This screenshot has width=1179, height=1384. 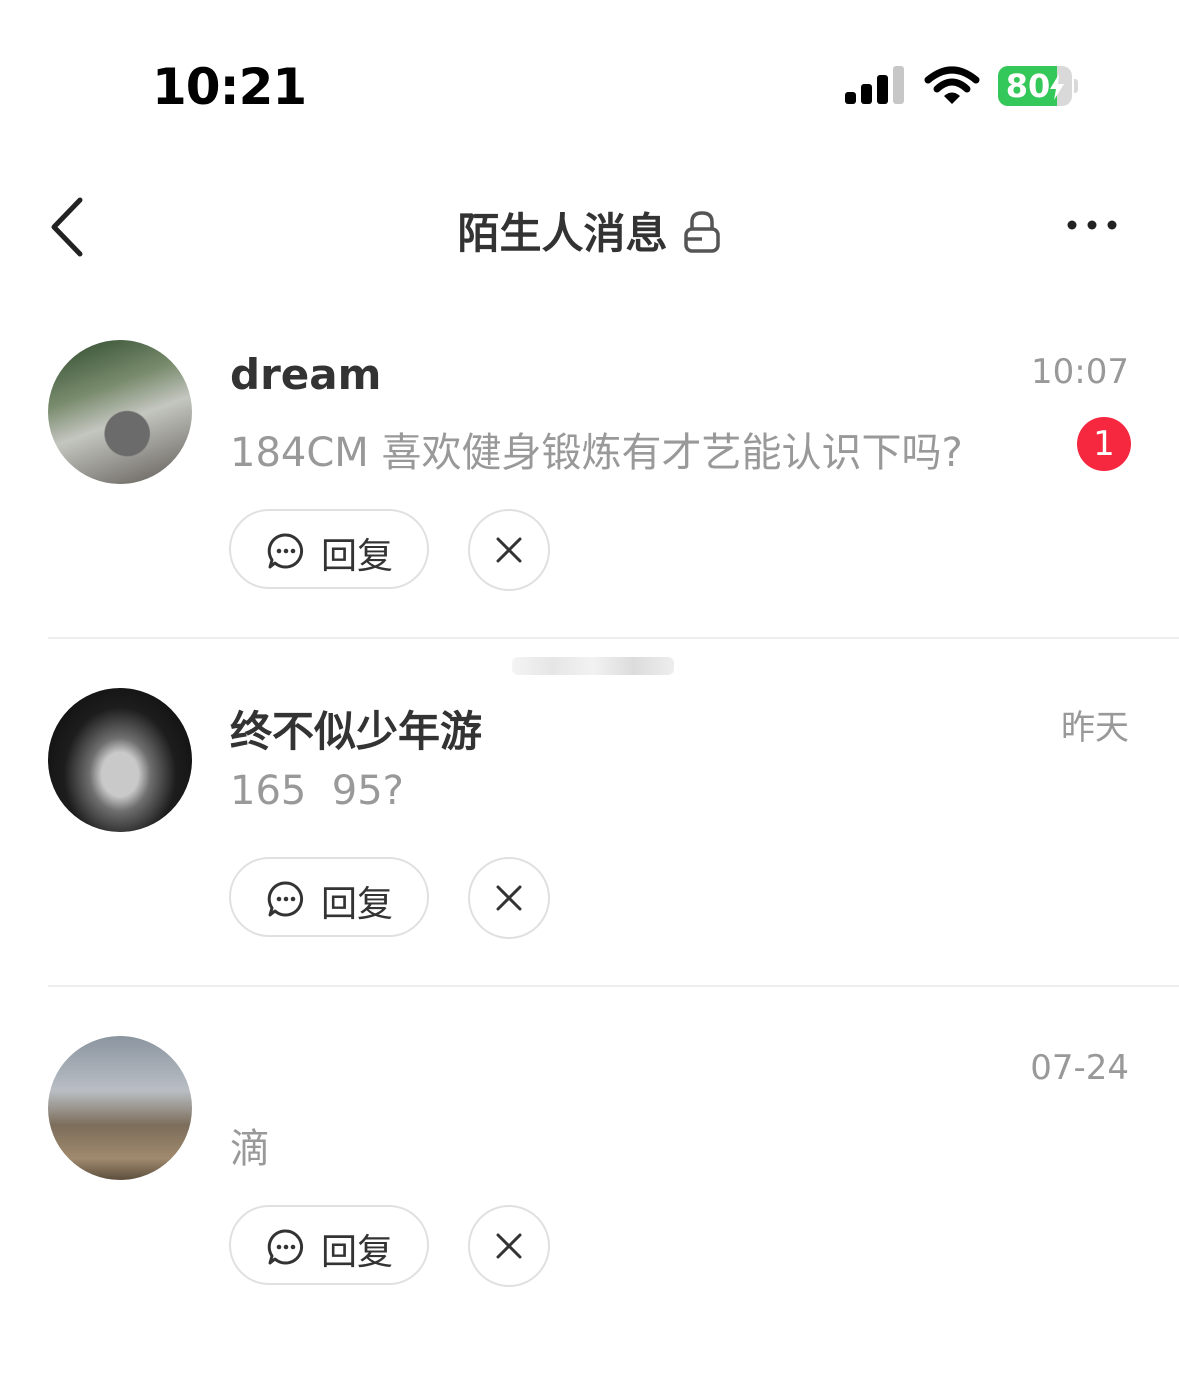 What do you see at coordinates (229, 87) in the screenshot?
I see `status-time: 10:21` at bounding box center [229, 87].